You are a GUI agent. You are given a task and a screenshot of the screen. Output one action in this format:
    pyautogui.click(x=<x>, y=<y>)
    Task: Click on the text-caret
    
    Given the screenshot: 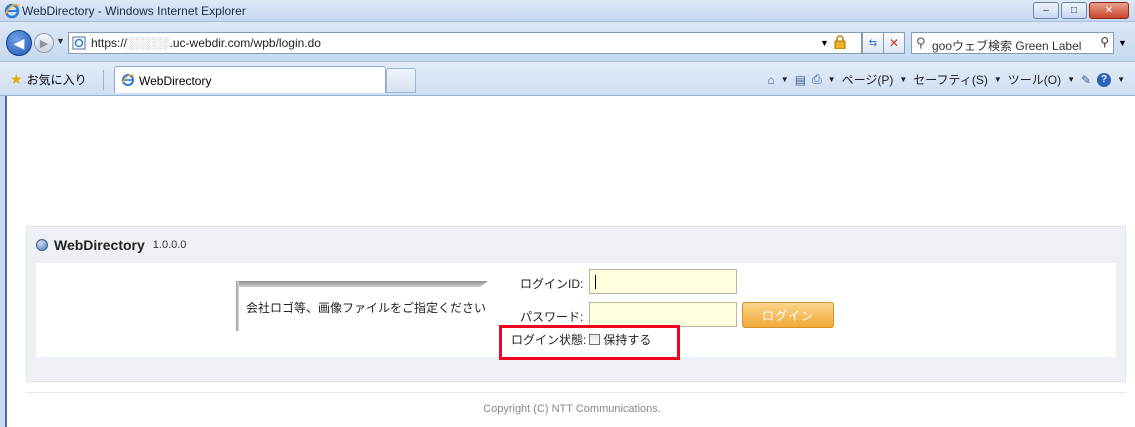 What is the action you would take?
    pyautogui.click(x=595, y=282)
    